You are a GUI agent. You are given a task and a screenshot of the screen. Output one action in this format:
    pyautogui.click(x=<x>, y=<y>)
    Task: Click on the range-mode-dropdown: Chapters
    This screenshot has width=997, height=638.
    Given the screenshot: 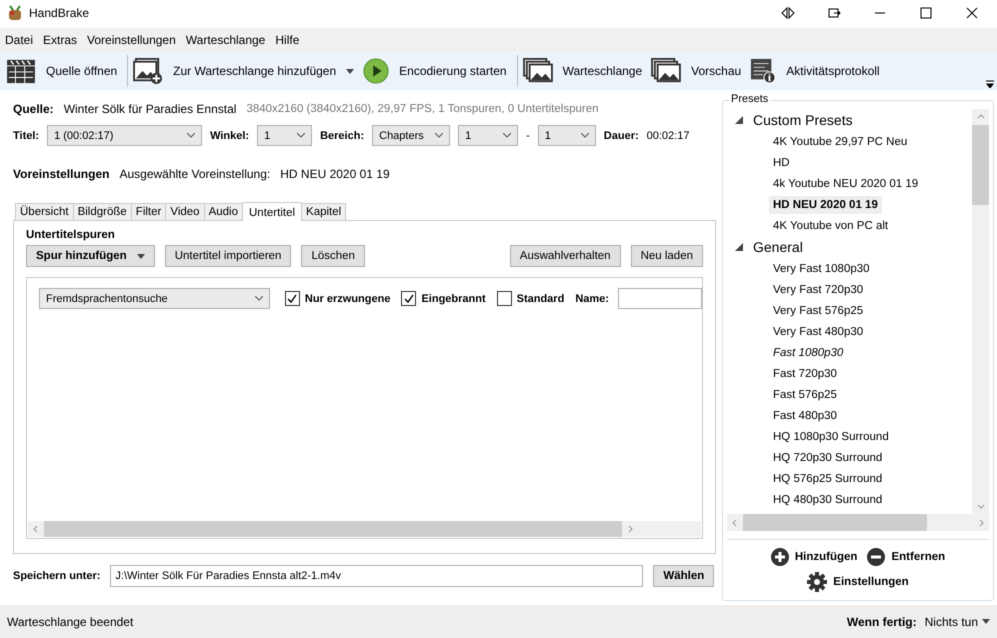 What is the action you would take?
    pyautogui.click(x=411, y=135)
    